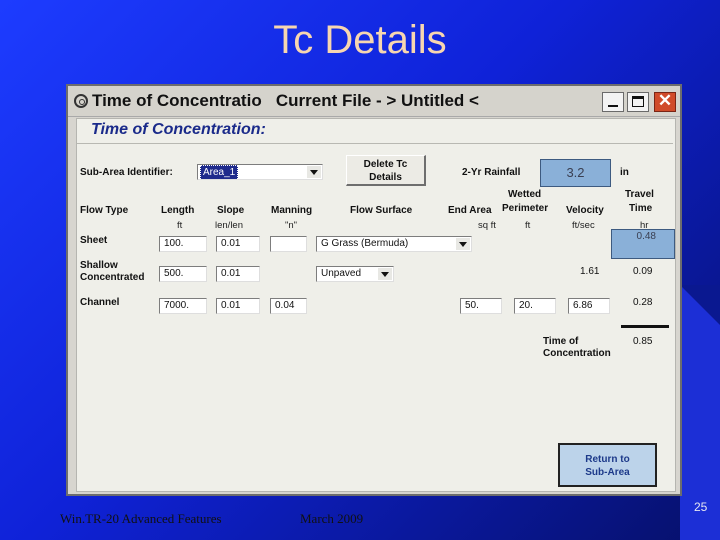 Image resolution: width=720 pixels, height=540 pixels. Describe the element at coordinates (700, 305) in the screenshot. I see `slide-decoration-wedge` at that location.